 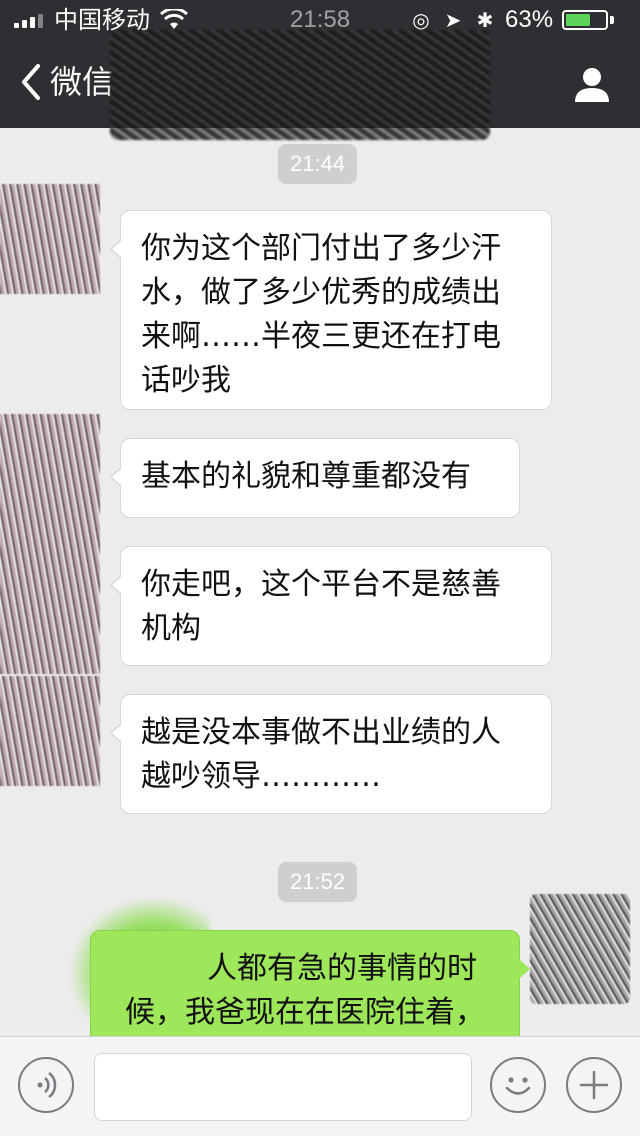 What do you see at coordinates (318, 882) in the screenshot?
I see `time-stamp: 21:52` at bounding box center [318, 882].